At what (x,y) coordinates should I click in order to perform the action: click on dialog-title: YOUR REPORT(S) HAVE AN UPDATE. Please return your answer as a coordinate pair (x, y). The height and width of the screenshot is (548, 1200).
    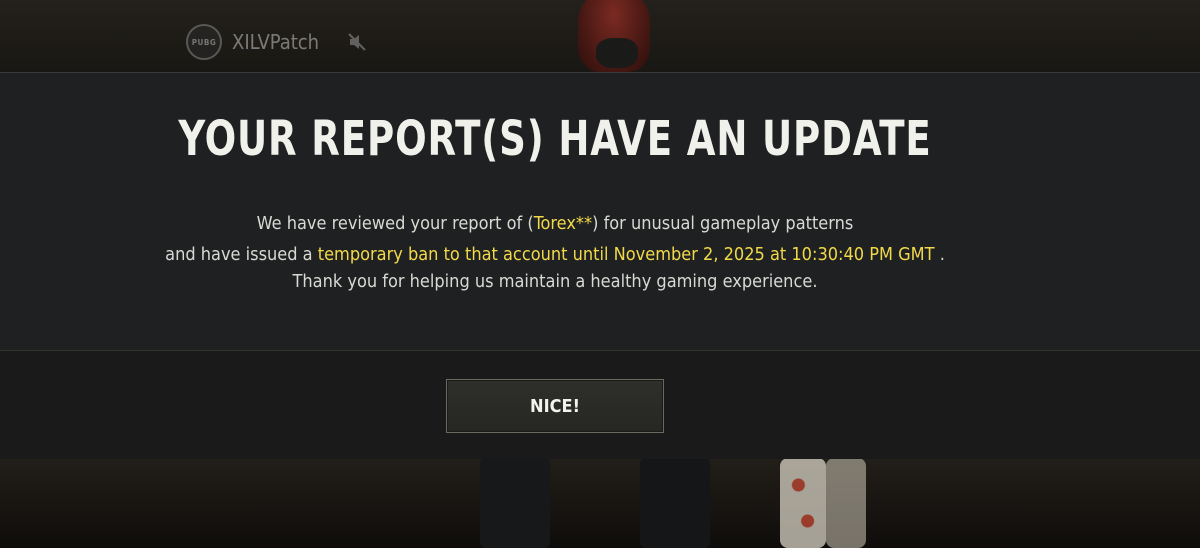
    Looking at the image, I should click on (555, 139).